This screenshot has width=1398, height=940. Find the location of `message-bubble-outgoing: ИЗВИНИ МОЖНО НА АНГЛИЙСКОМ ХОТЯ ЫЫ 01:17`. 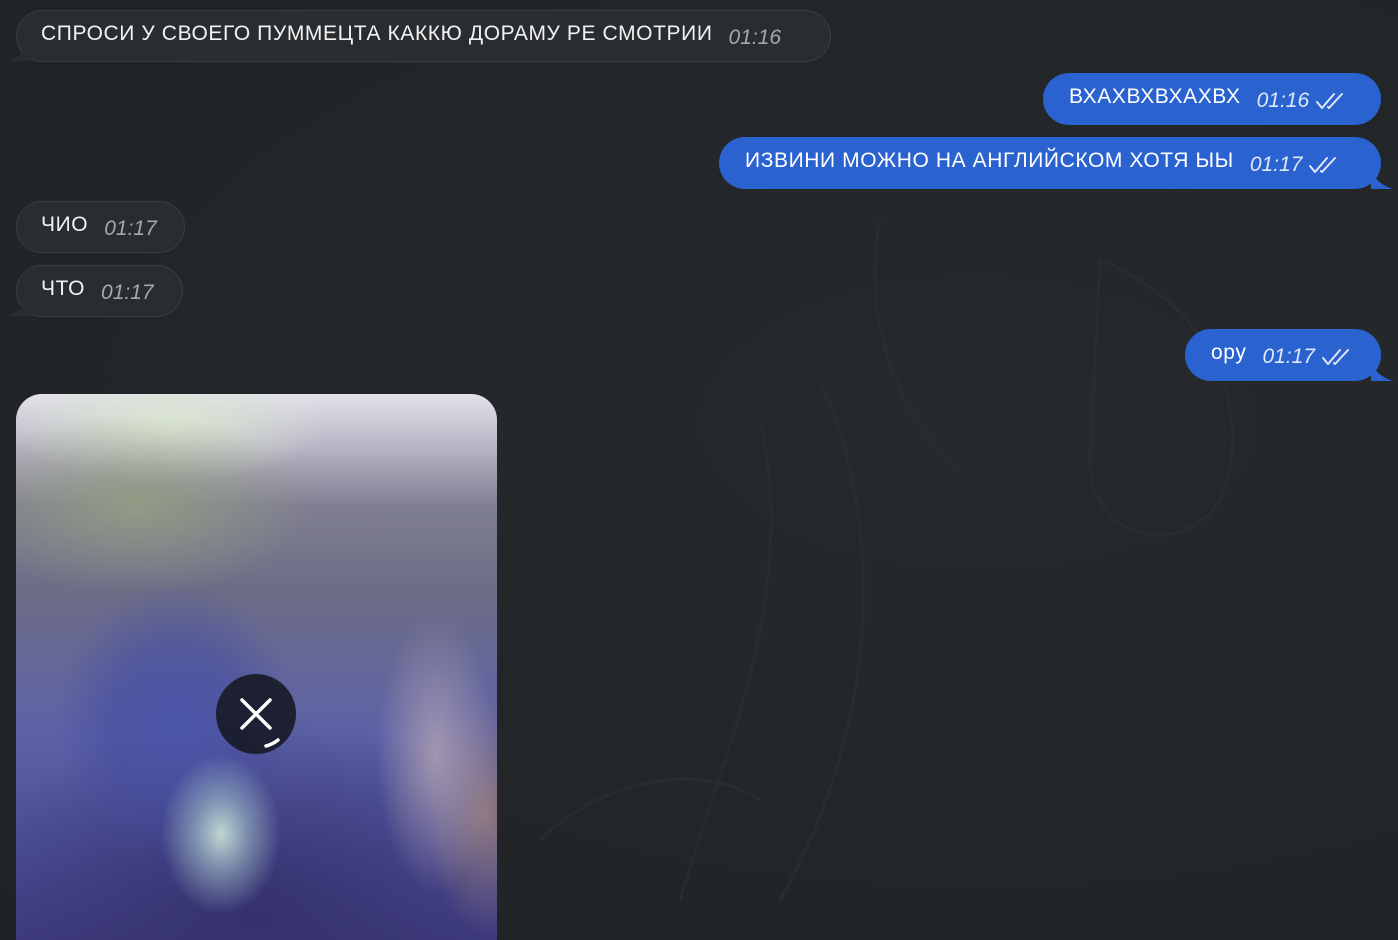

message-bubble-outgoing: ИЗВИНИ МОЖНО НА АНГЛИЙСКОМ ХОТЯ ЫЫ 01:17 is located at coordinates (1056, 163).